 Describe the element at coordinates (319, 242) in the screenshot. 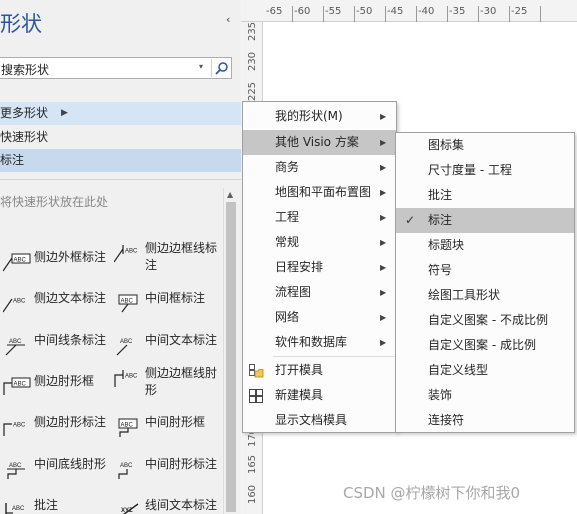

I see `menu-item-general: 常规 ▶` at that location.